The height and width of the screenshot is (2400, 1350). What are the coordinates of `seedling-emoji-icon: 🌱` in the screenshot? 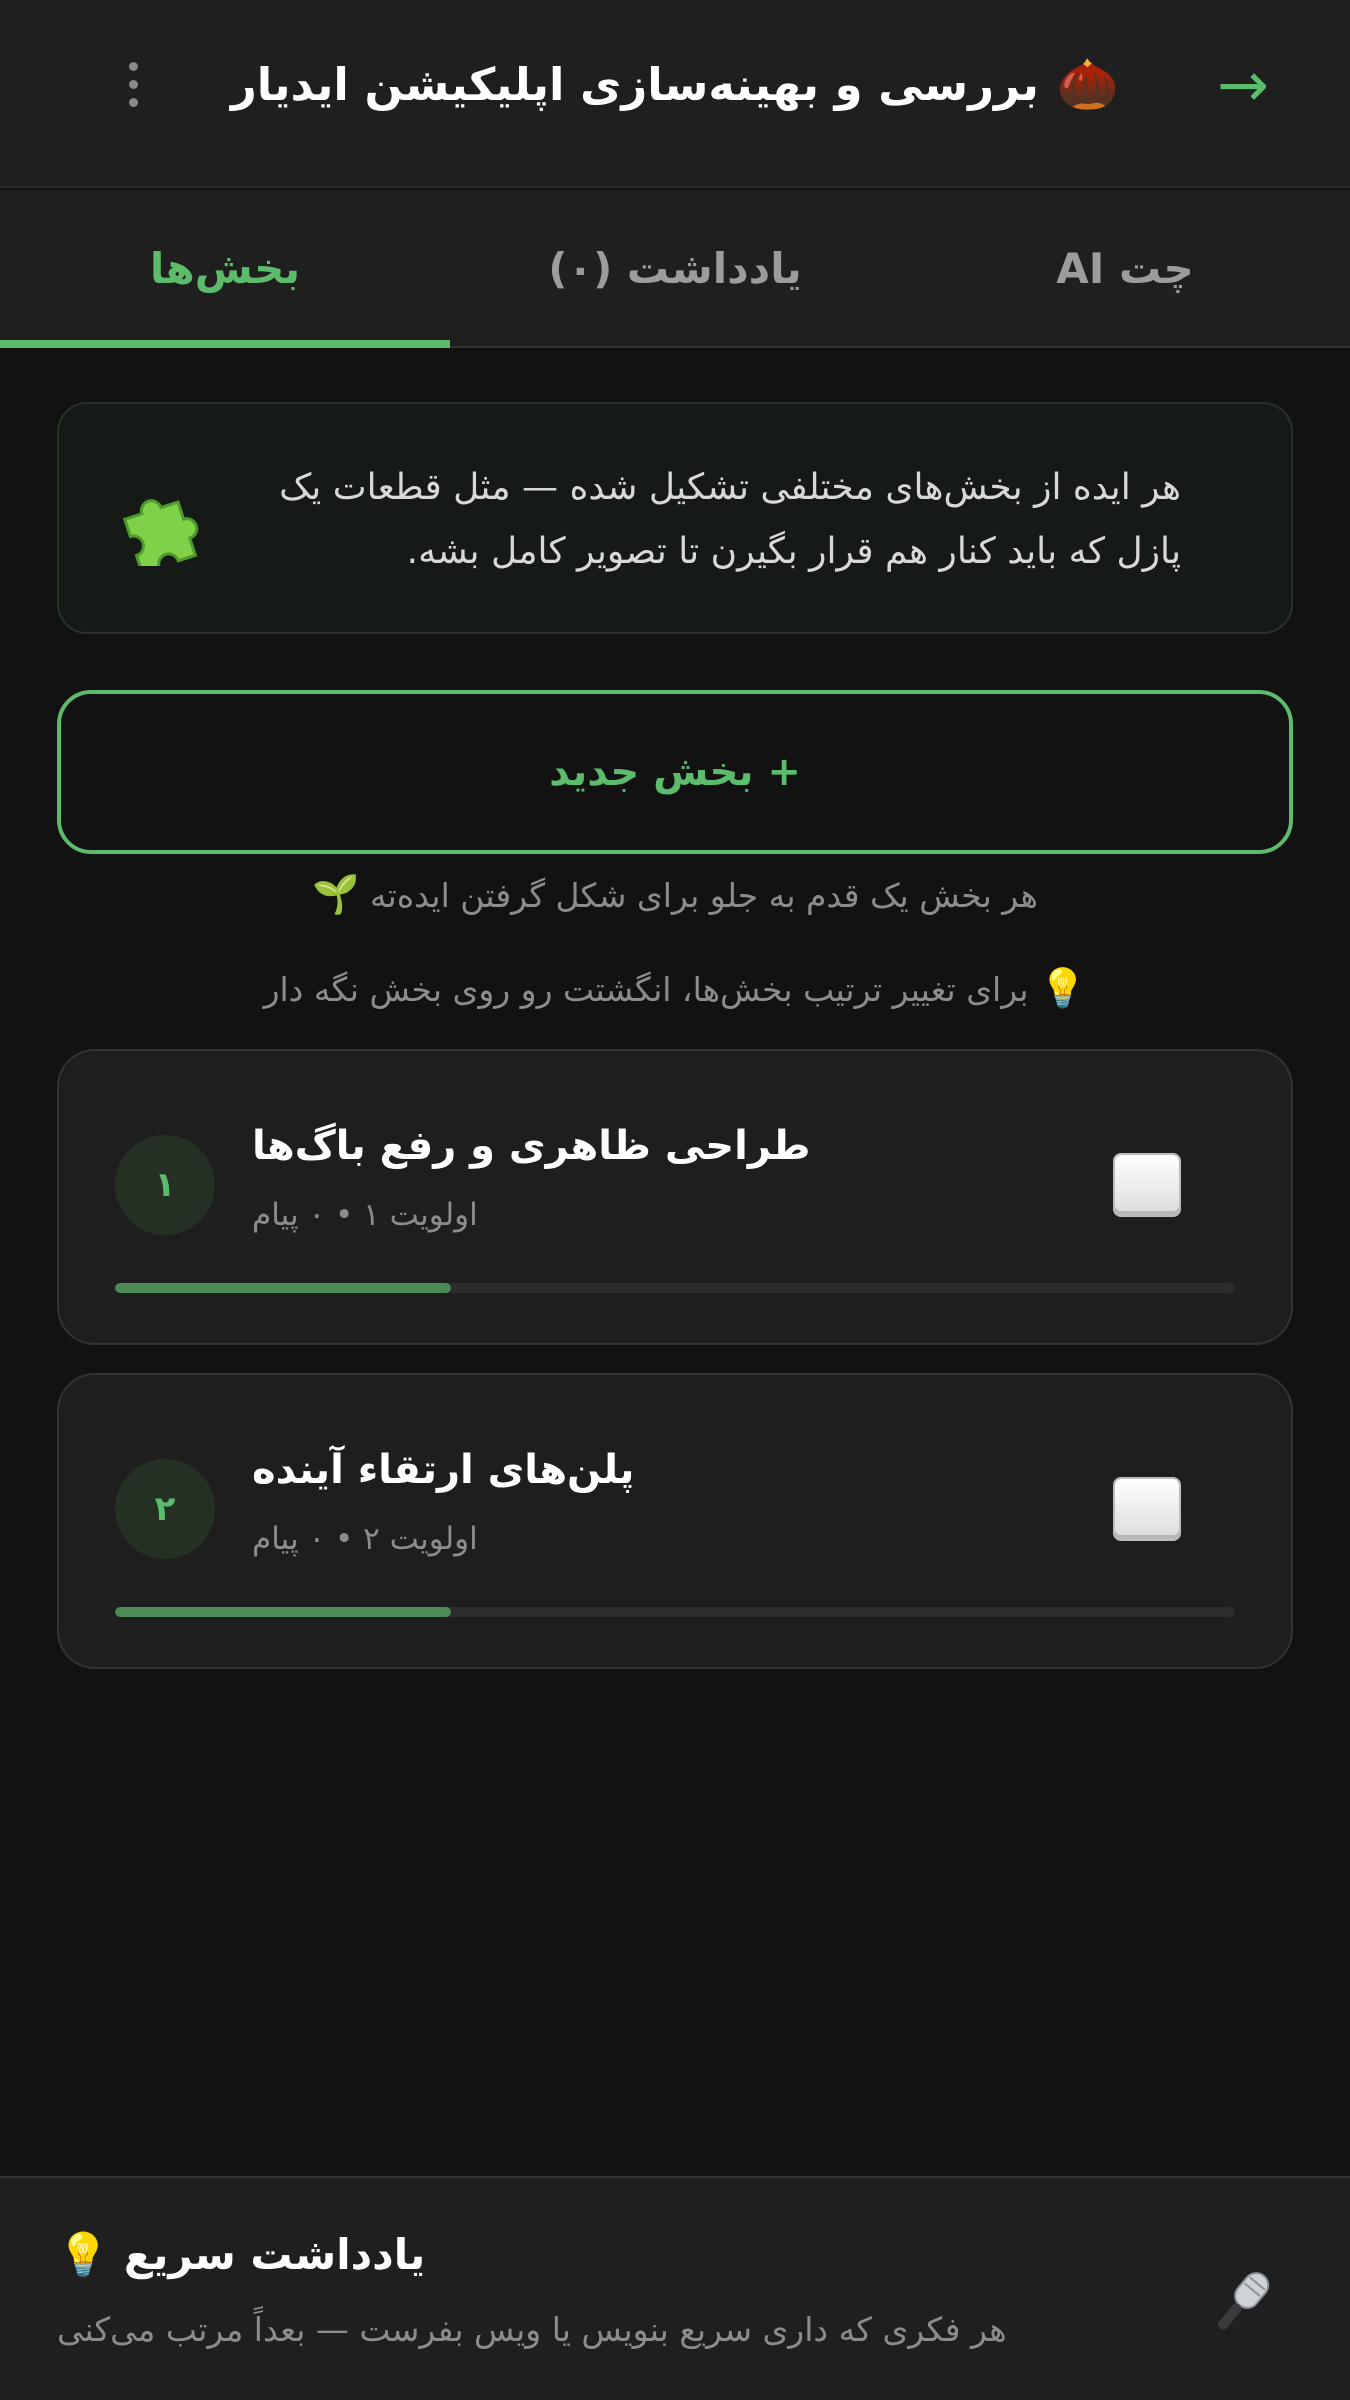 It's located at (336, 894).